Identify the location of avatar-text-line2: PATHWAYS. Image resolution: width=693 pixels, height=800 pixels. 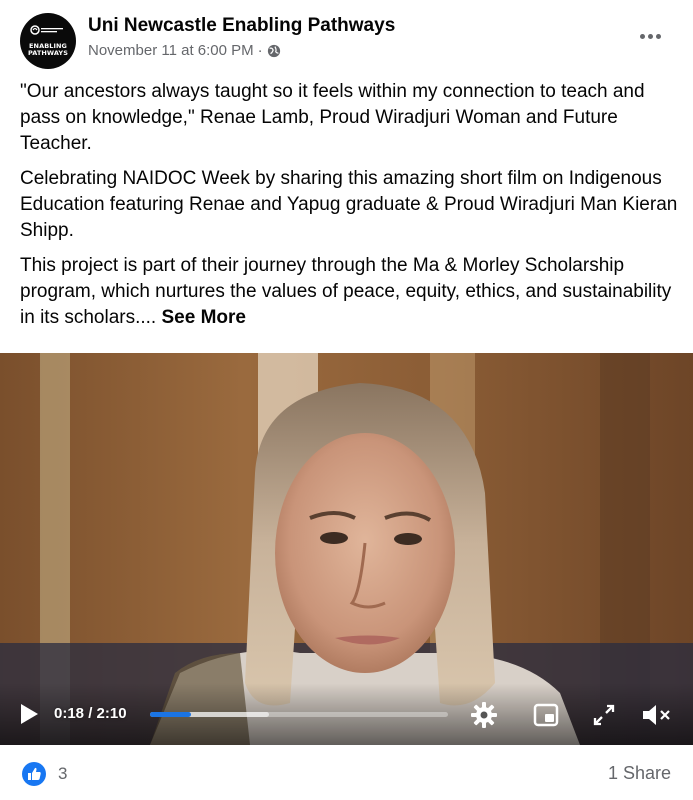
(48, 53).